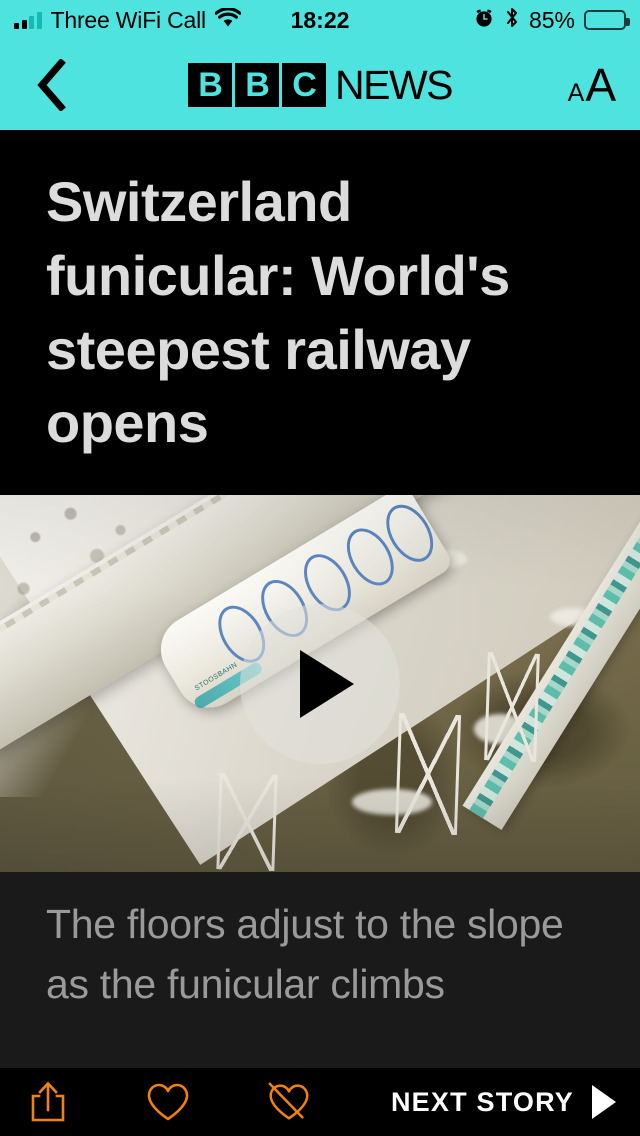  Describe the element at coordinates (512, 20) in the screenshot. I see `bluetooth-icon` at that location.